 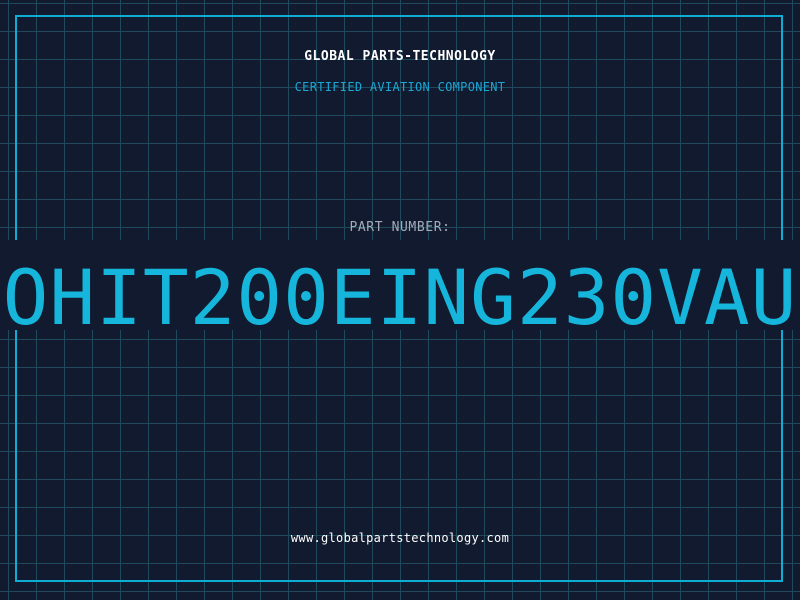 I want to click on part-number-value: FOHIT200EING230VAUS, so click(x=400, y=292).